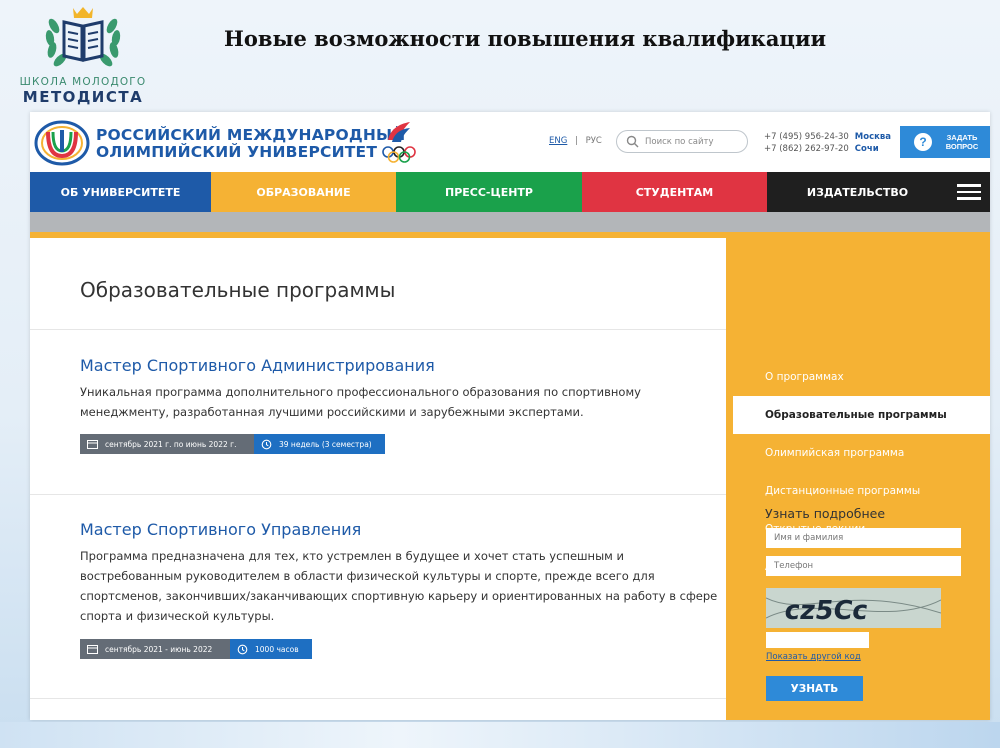 This screenshot has height=748, width=1000. I want to click on search-input, so click(693, 141).